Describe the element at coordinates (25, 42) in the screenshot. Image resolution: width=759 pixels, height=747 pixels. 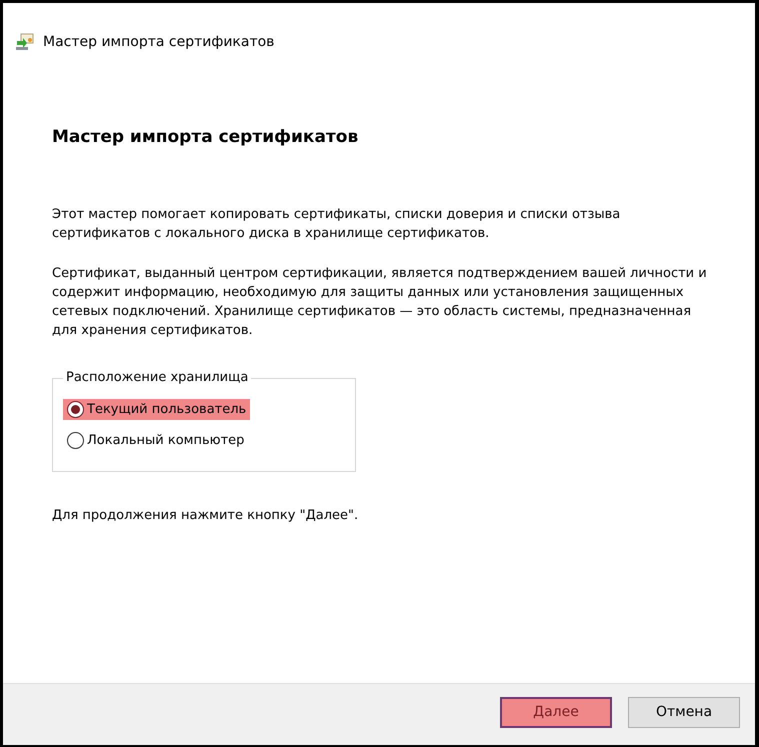
I see `certificate-import-icon` at that location.